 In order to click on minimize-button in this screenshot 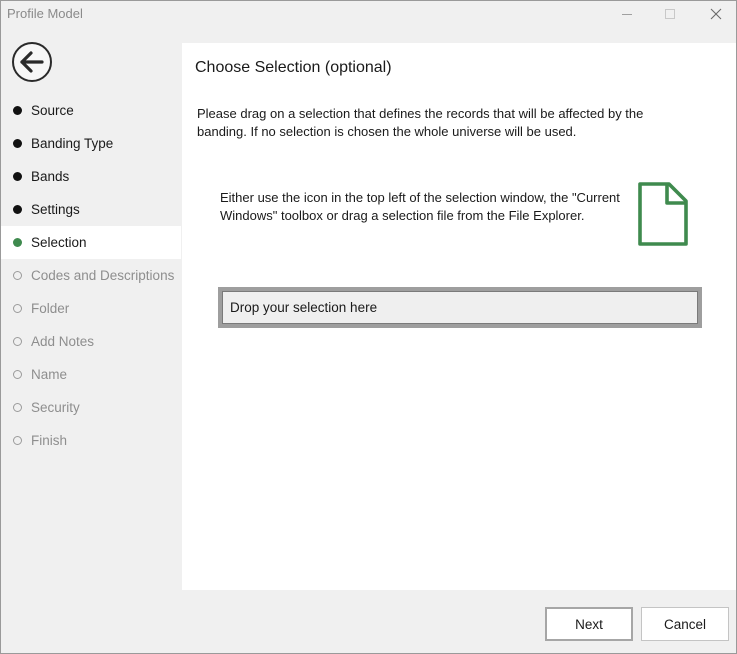, I will do `click(627, 14)`.